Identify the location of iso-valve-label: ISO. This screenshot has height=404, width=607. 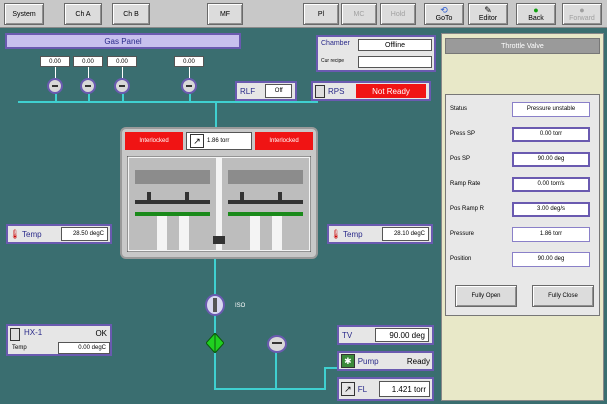
(240, 306).